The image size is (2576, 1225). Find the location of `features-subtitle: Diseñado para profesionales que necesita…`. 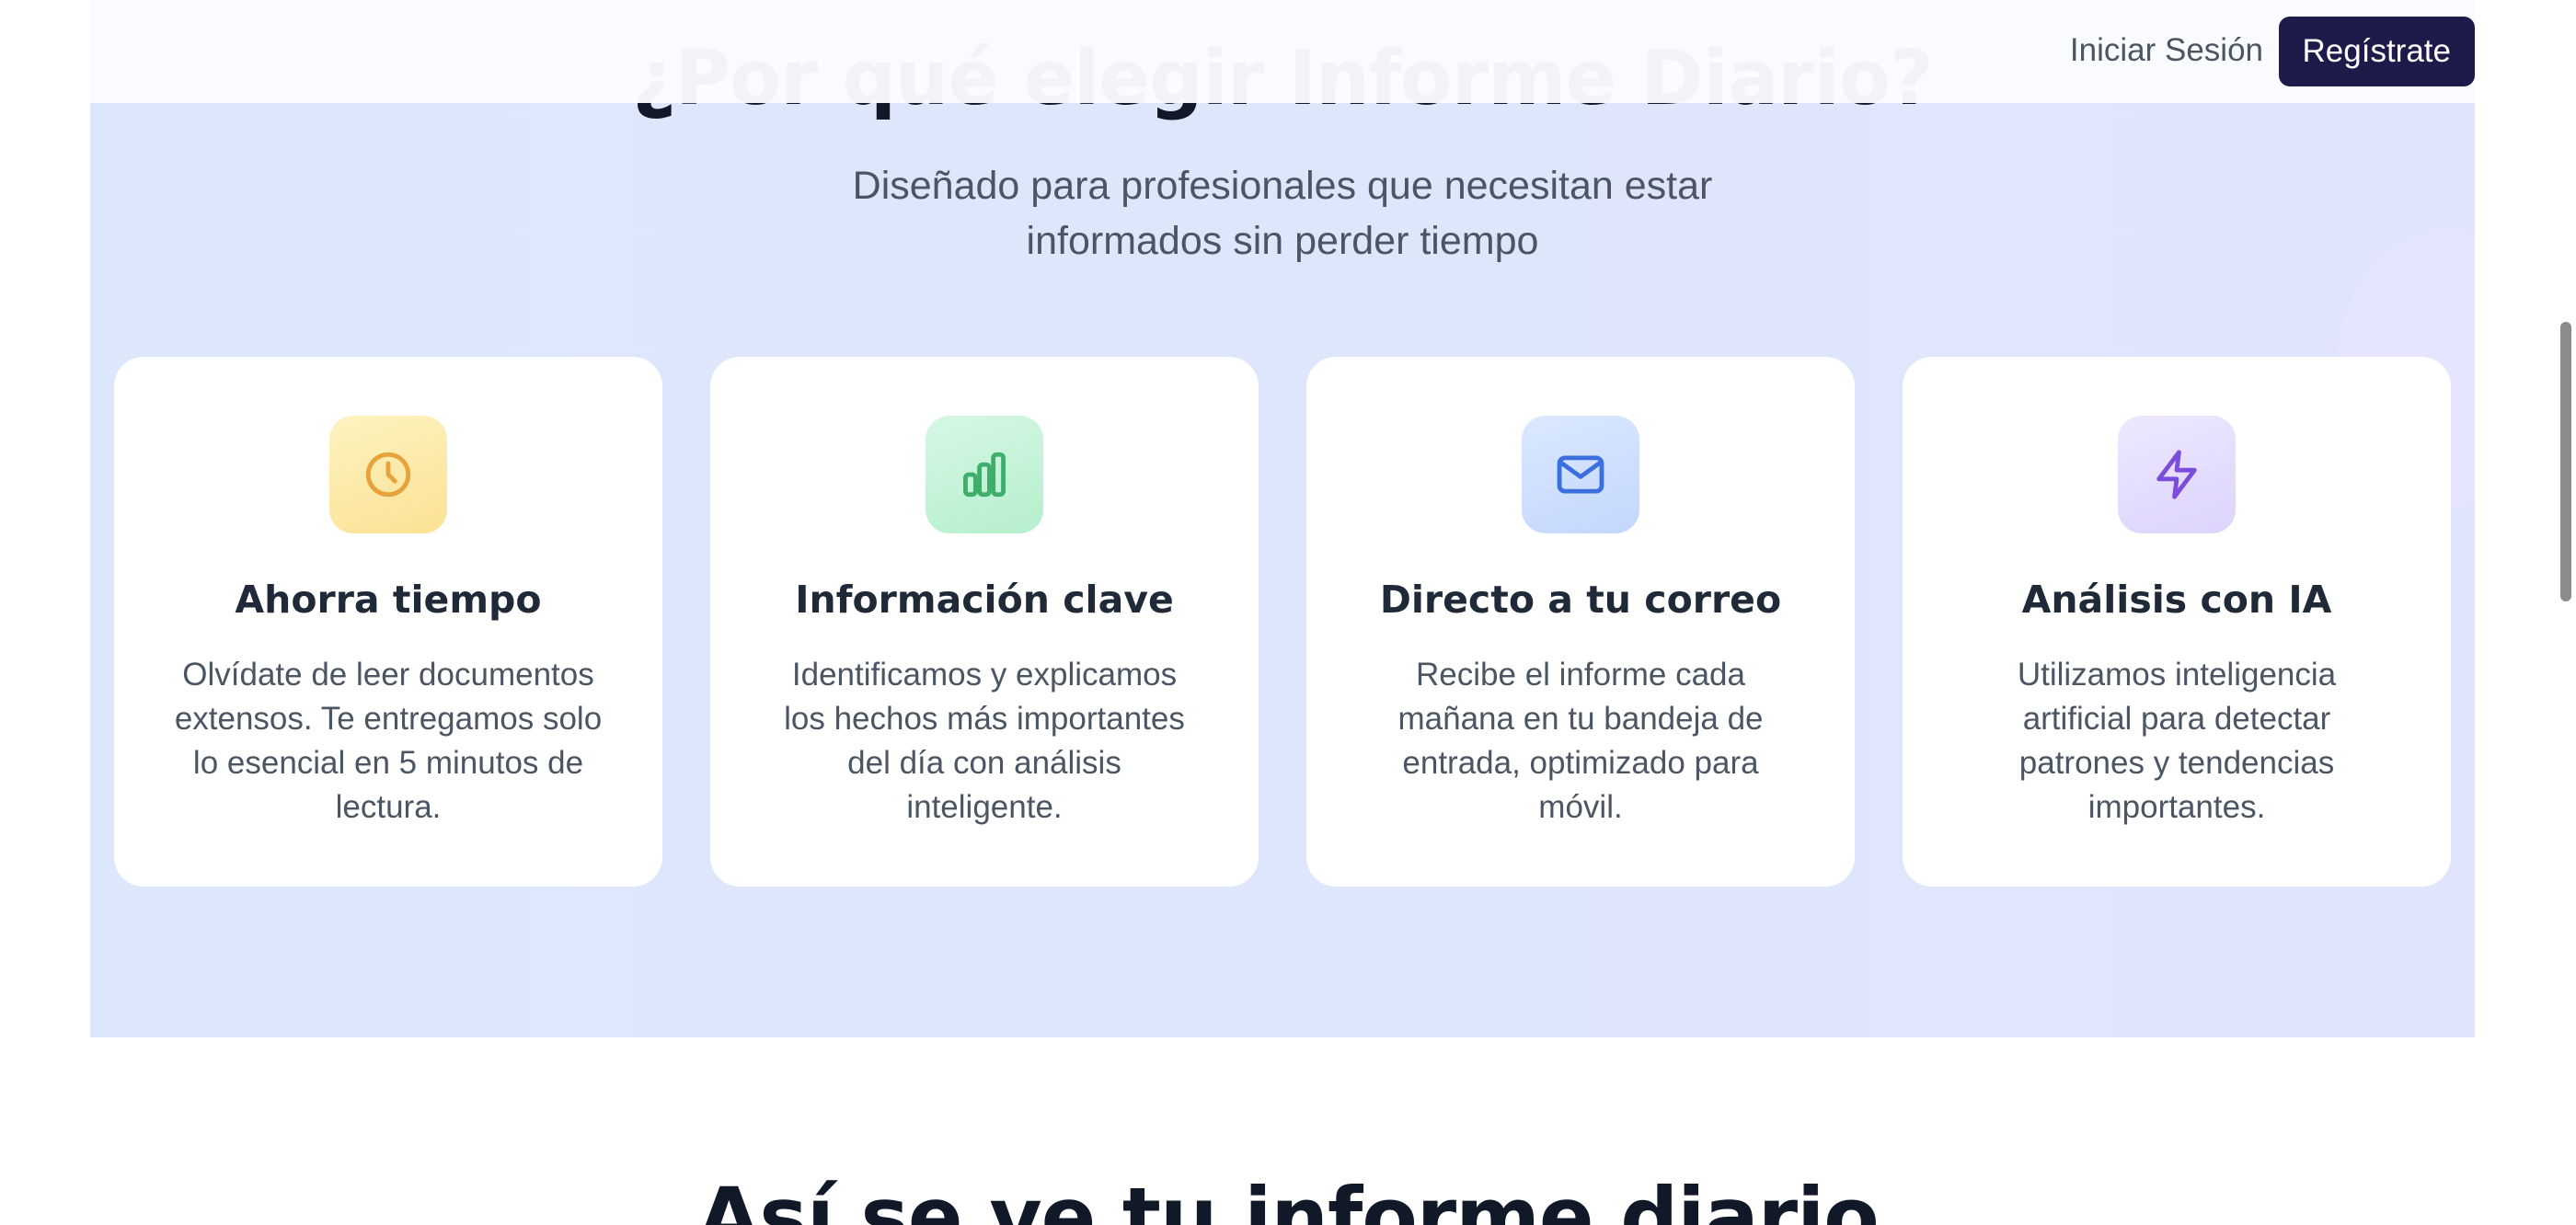

features-subtitle: Diseñado para profesionales que necesita… is located at coordinates (1282, 213).